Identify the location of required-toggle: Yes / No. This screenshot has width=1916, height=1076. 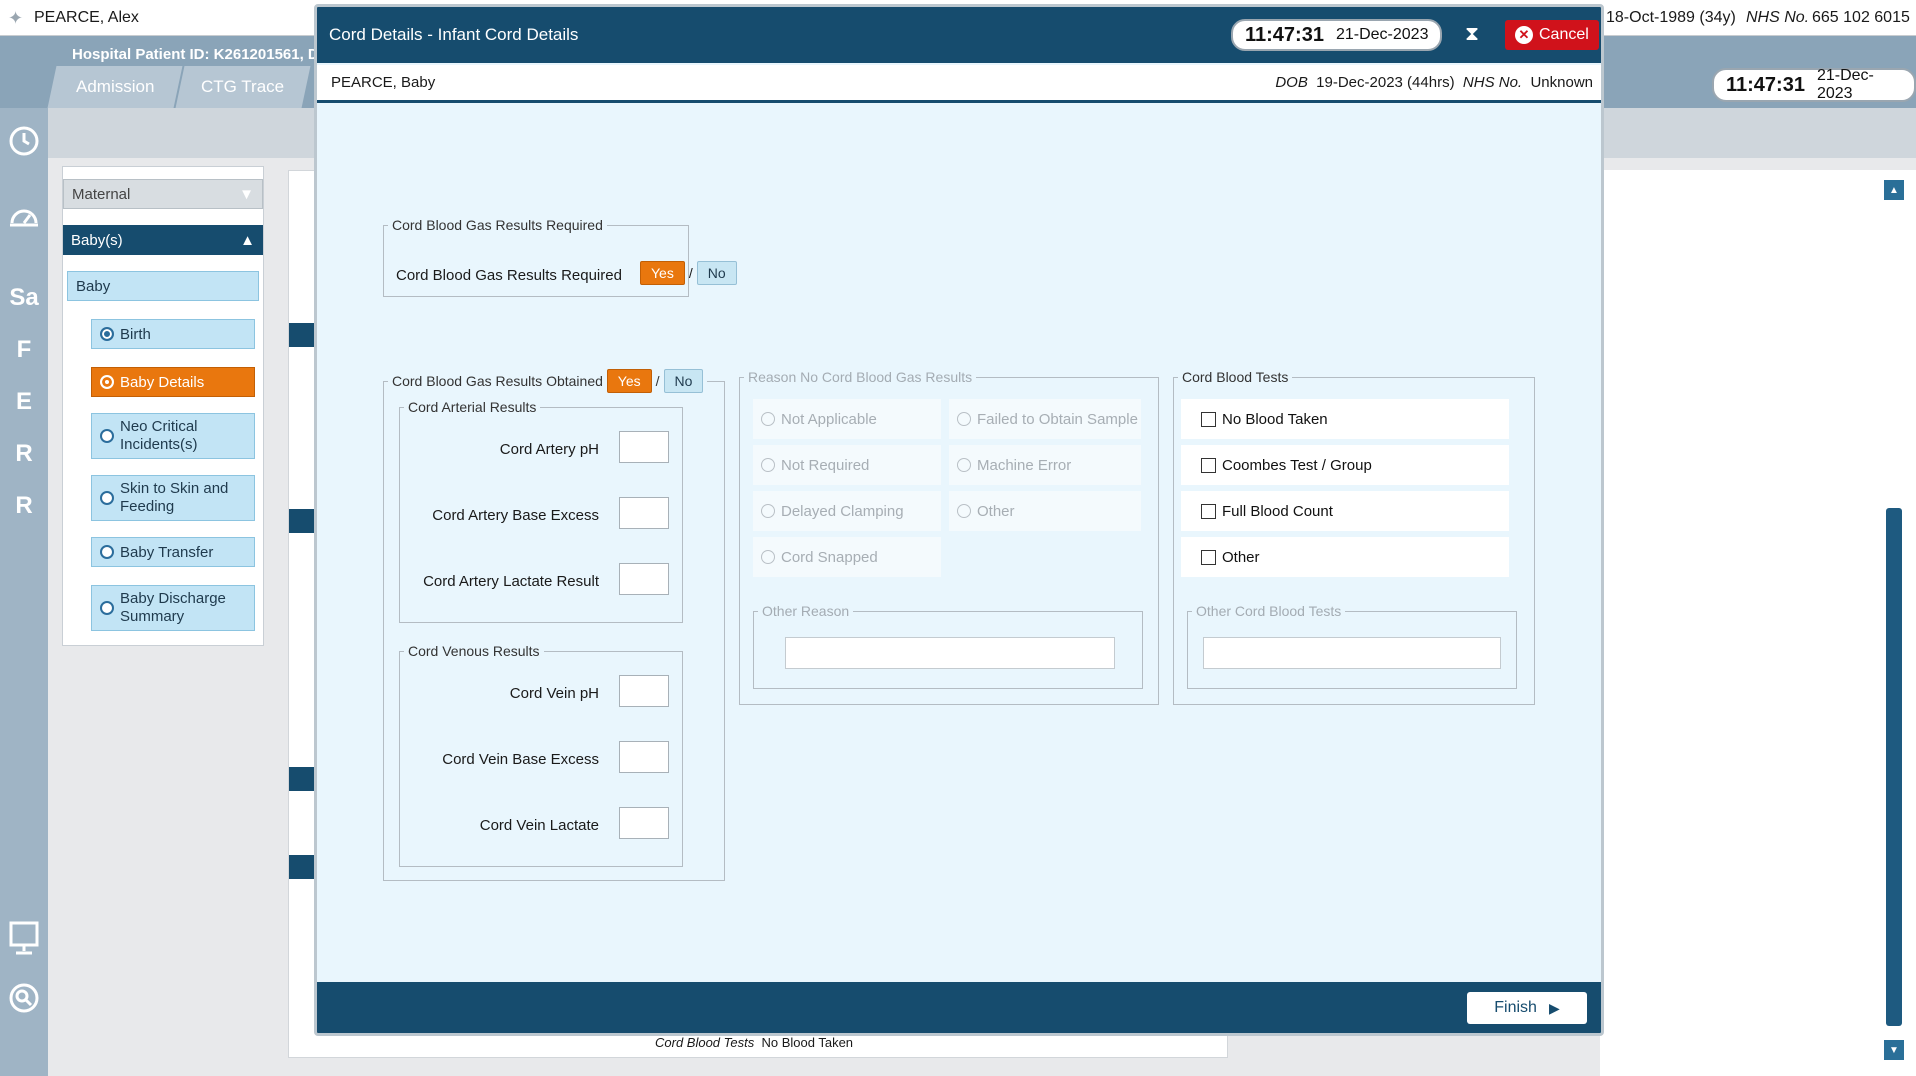
(688, 273).